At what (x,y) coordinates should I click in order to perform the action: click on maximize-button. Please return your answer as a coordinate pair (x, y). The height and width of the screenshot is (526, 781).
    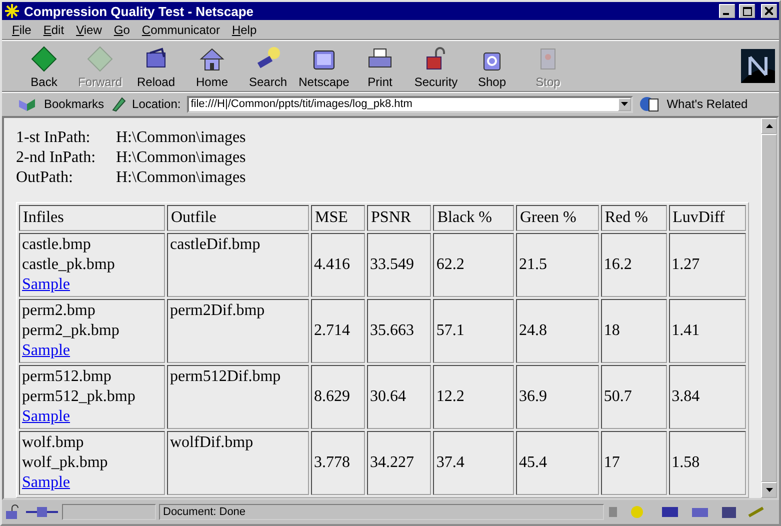
    Looking at the image, I should click on (747, 11).